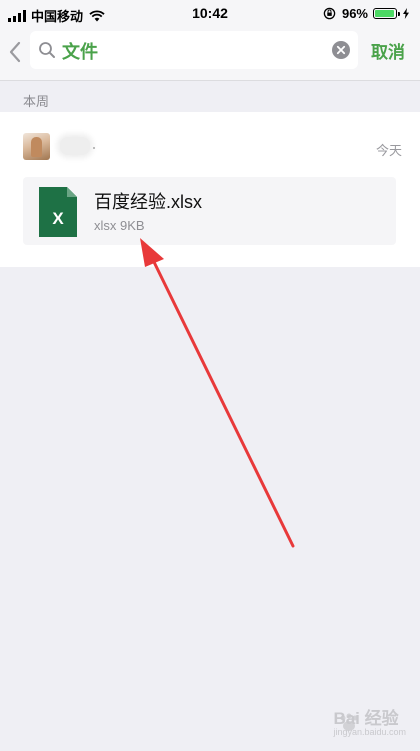 The image size is (420, 751). I want to click on search-field: 文件, so click(194, 50).